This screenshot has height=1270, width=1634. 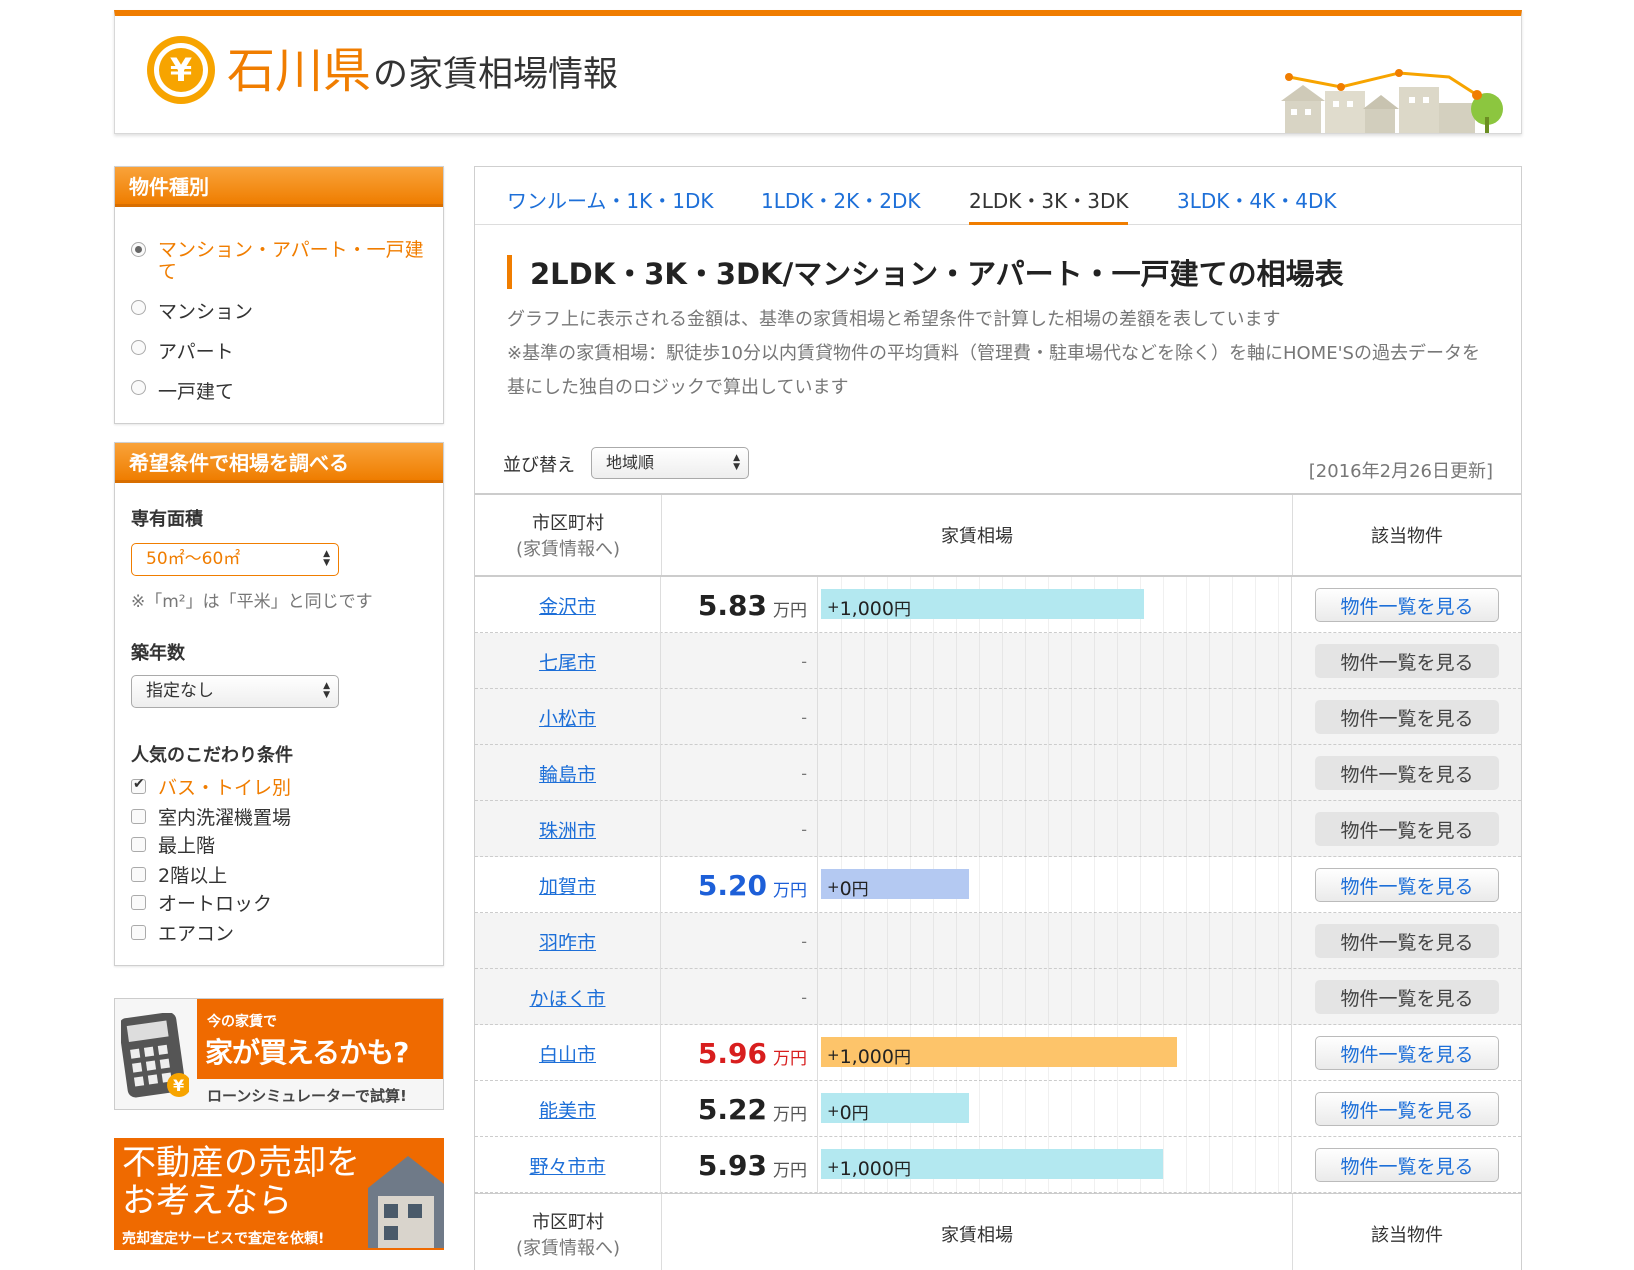 What do you see at coordinates (568, 661) in the screenshot?
I see `city-link: 七尾市` at bounding box center [568, 661].